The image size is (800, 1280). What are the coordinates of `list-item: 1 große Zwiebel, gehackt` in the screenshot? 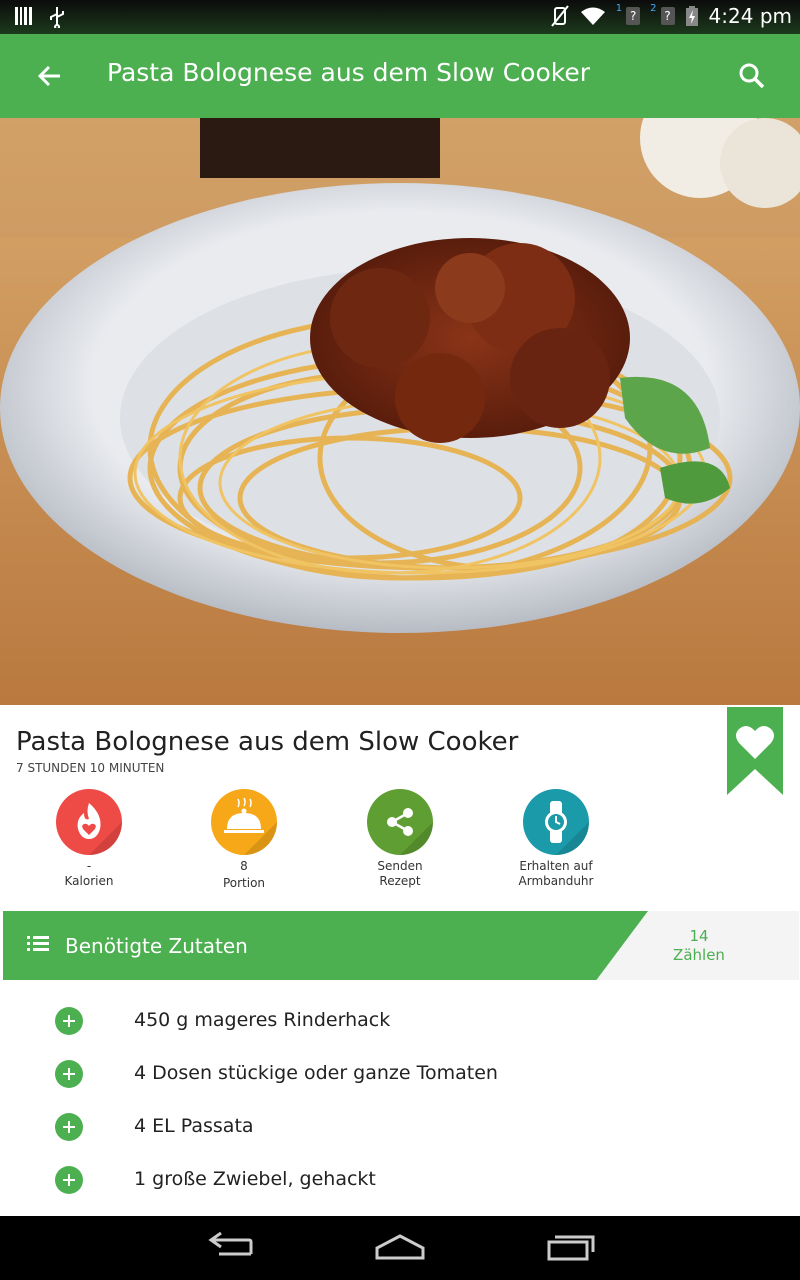 It's located at (400, 1192).